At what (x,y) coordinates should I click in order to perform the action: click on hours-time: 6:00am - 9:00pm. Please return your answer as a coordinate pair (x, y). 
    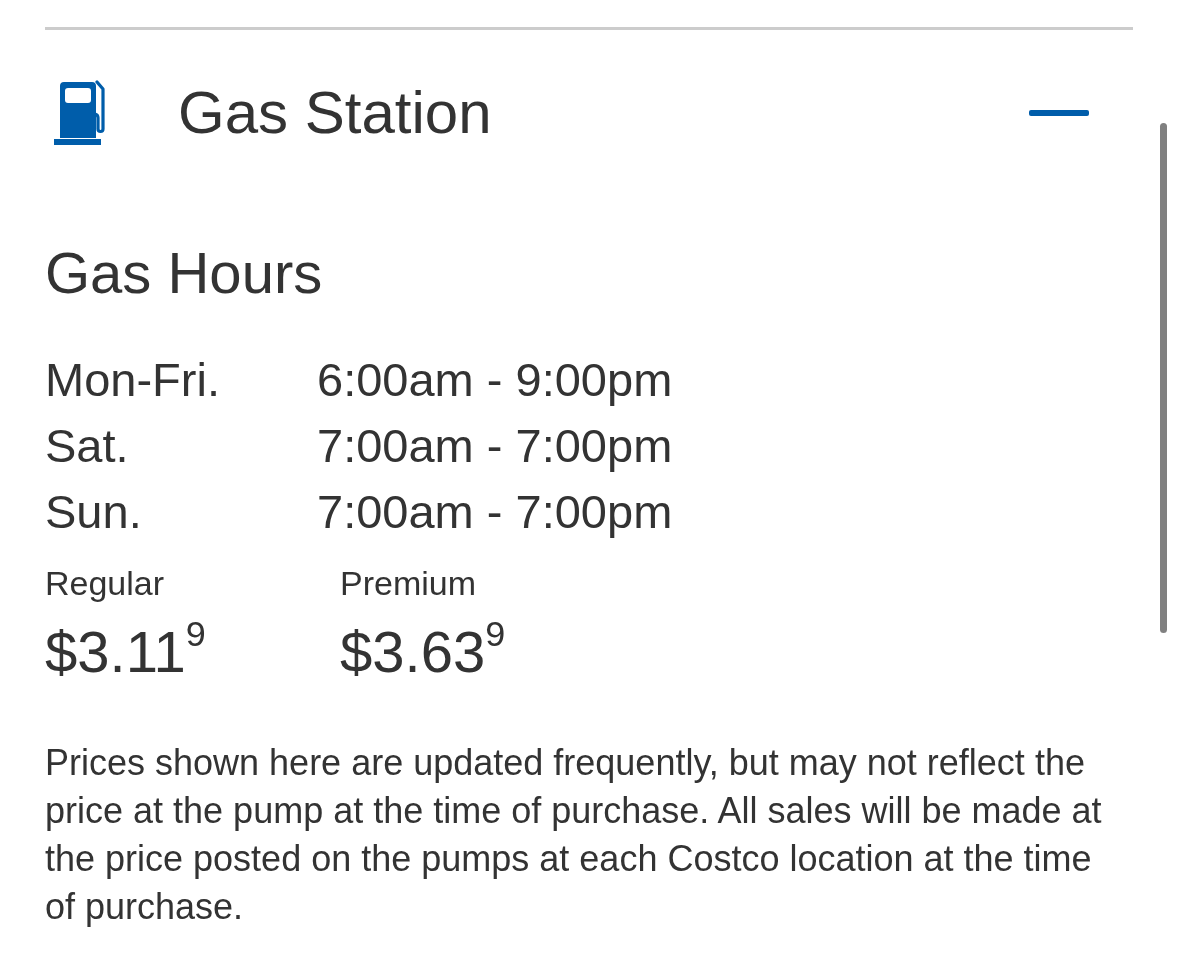
    Looking at the image, I should click on (495, 380).